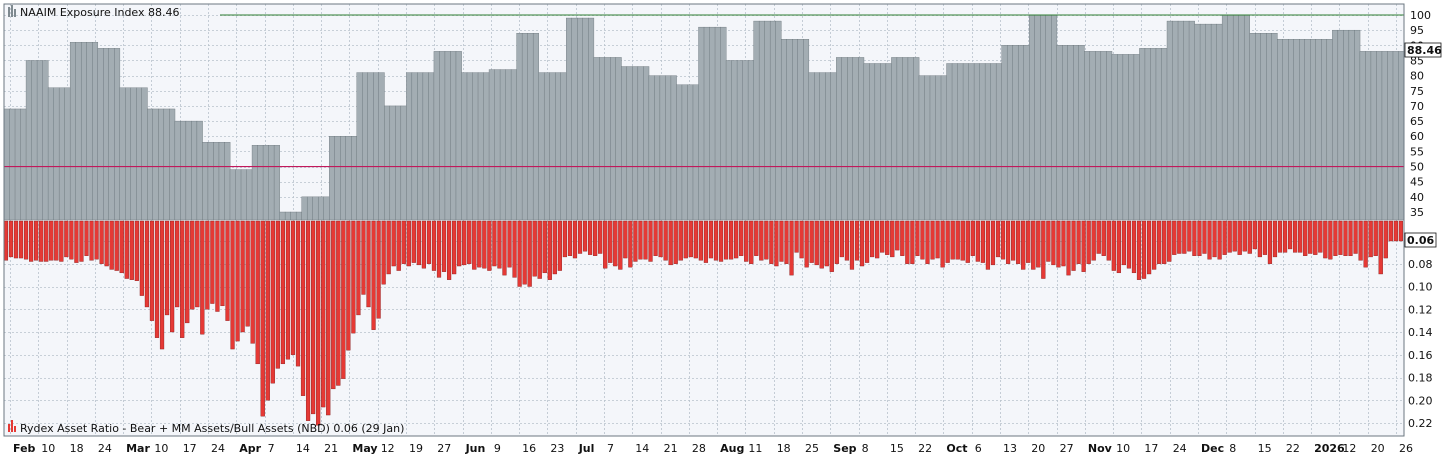  I want to click on x-tick-label: May, so click(364, 448).